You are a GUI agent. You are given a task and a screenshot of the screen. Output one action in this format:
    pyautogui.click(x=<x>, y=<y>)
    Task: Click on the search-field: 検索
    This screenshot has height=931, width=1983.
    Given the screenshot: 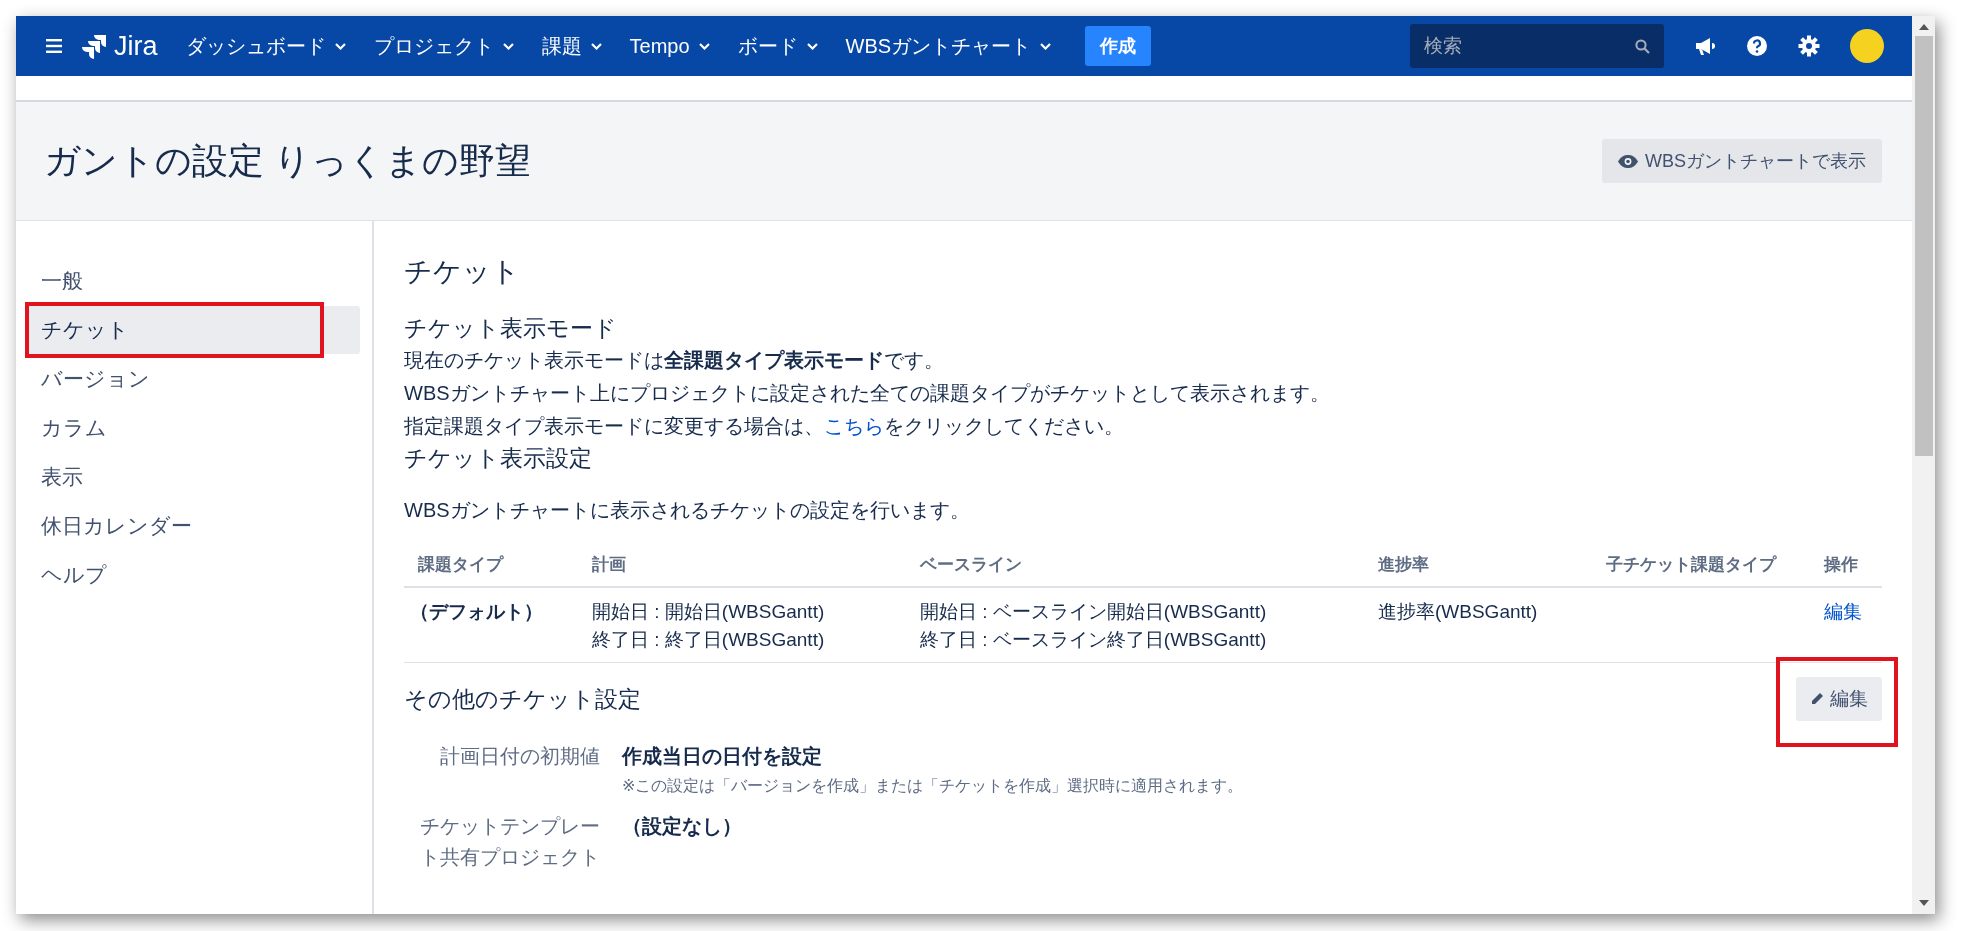 What is the action you would take?
    pyautogui.click(x=1537, y=46)
    